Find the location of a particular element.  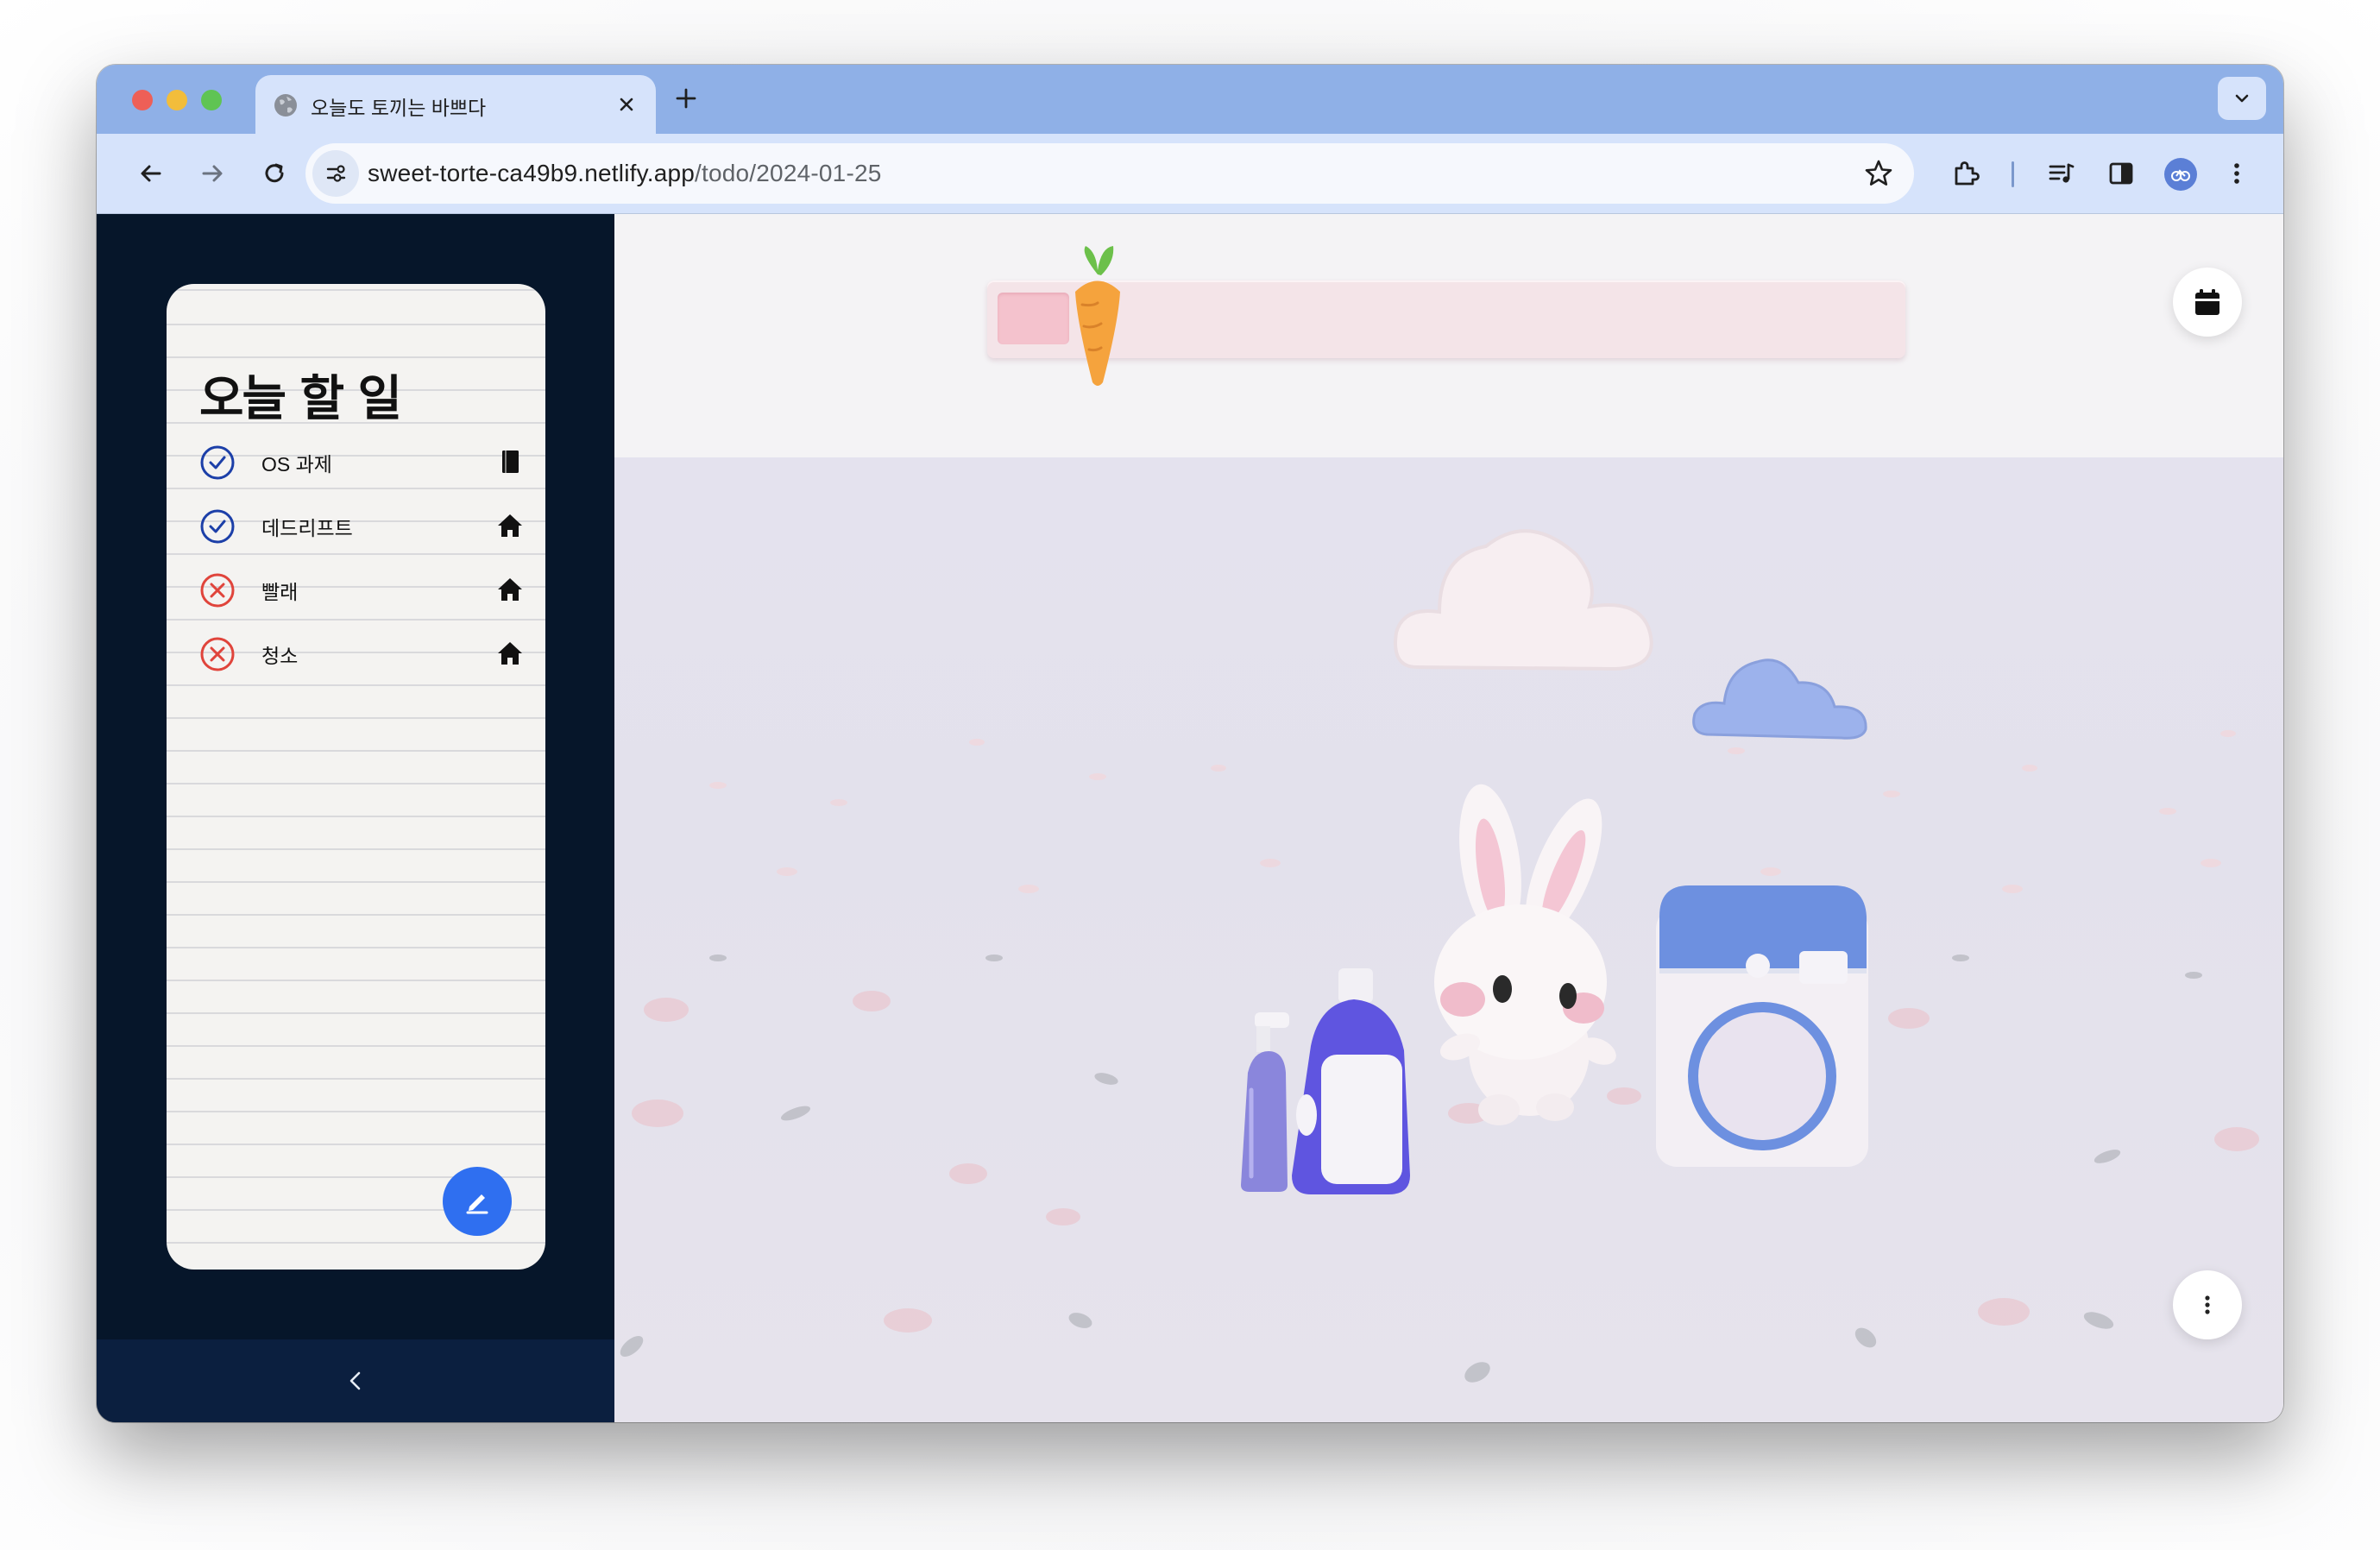

back-arrow-icon is located at coordinates (151, 173).